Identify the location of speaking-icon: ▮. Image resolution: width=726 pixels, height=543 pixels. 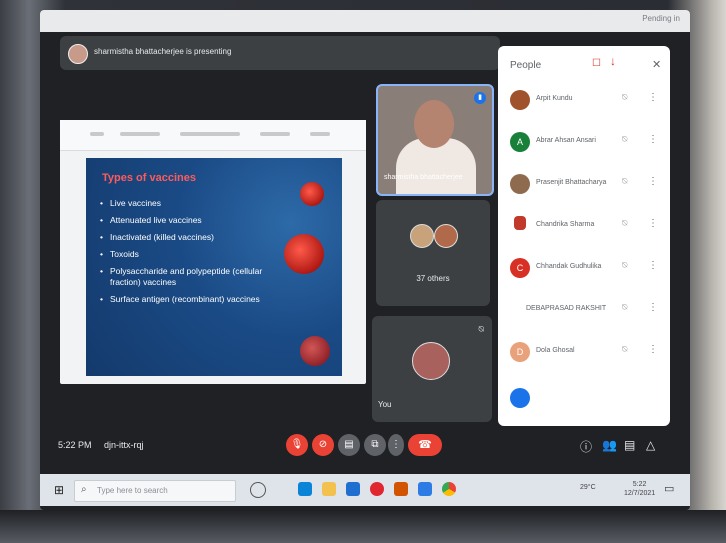
(480, 98).